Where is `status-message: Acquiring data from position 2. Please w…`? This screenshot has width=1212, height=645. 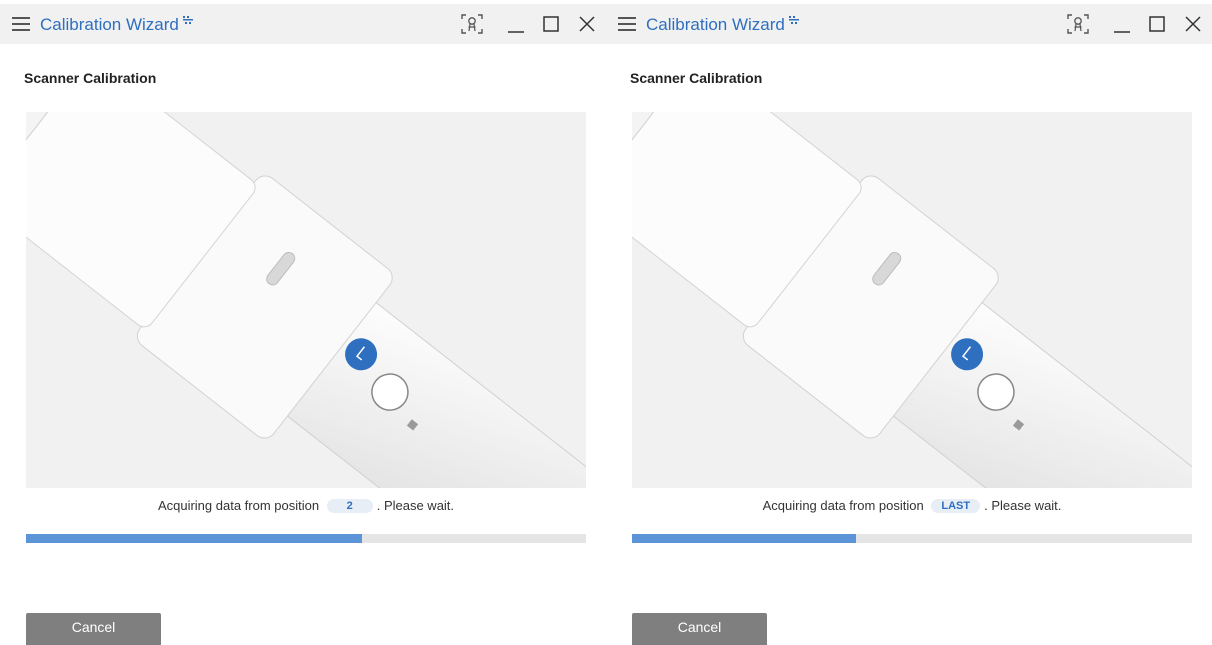 status-message: Acquiring data from position 2. Please w… is located at coordinates (306, 505).